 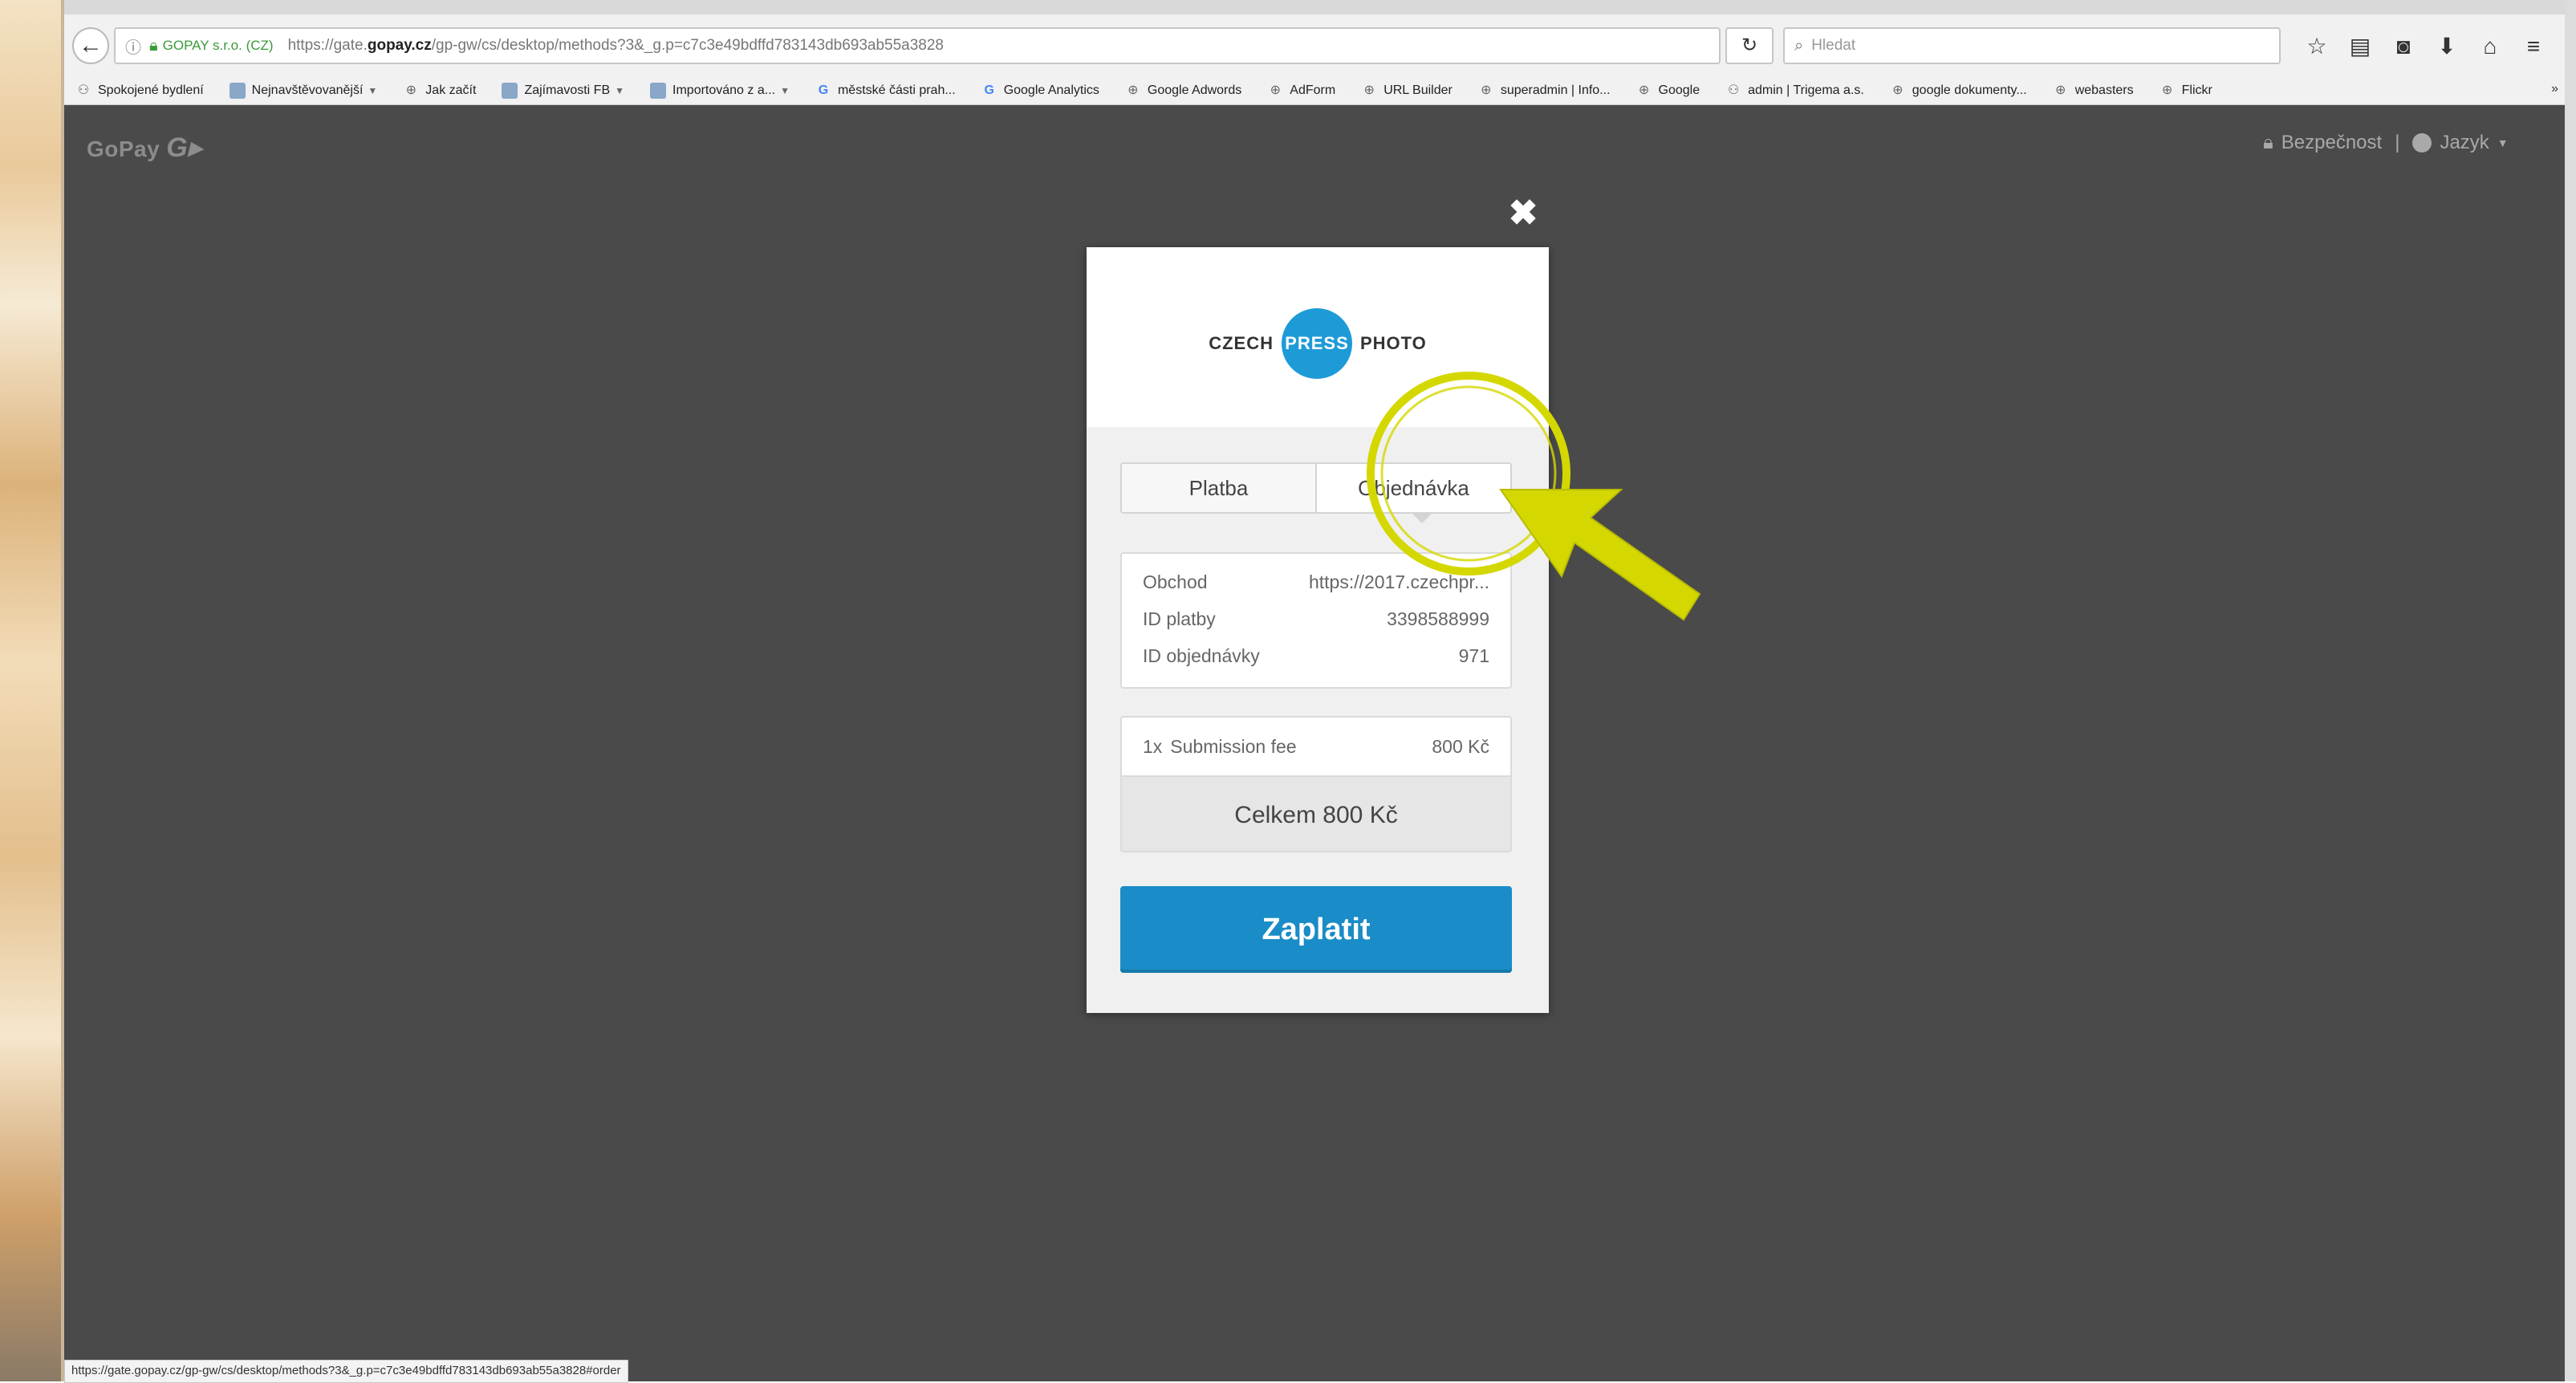 I want to click on close-button: ✖, so click(x=1523, y=213).